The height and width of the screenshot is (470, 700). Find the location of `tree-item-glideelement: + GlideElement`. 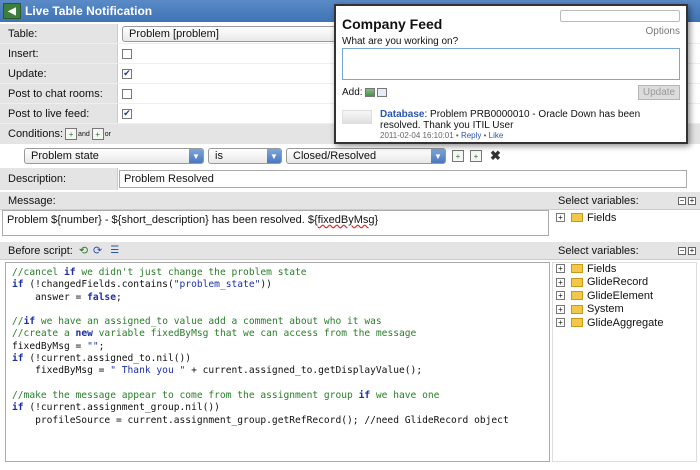

tree-item-glideelement: + GlideElement is located at coordinates (609, 296).